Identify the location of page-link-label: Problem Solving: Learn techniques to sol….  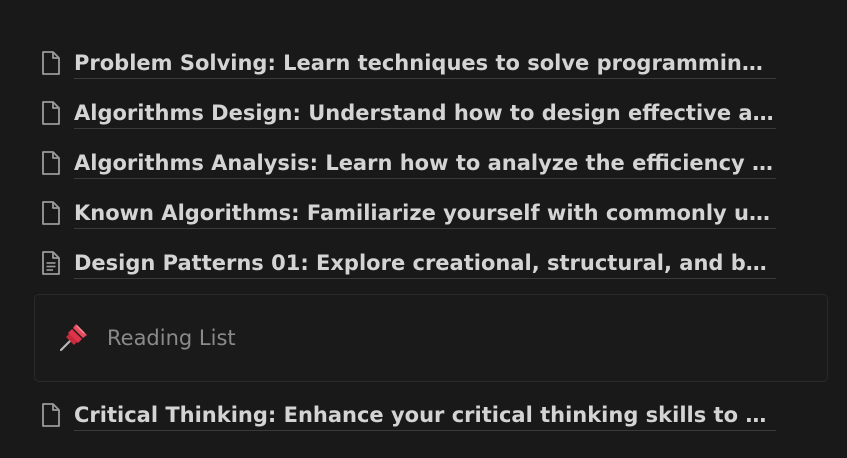
(425, 63).